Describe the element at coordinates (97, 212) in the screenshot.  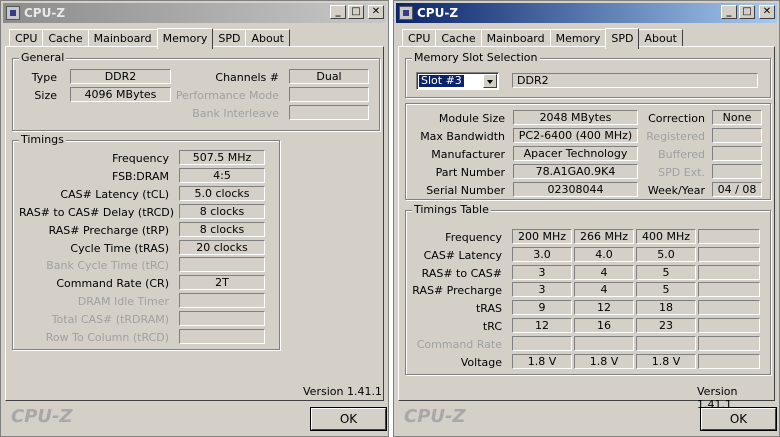
I see `timing-label: RAS# to CAS# Delay (tRCD)` at that location.